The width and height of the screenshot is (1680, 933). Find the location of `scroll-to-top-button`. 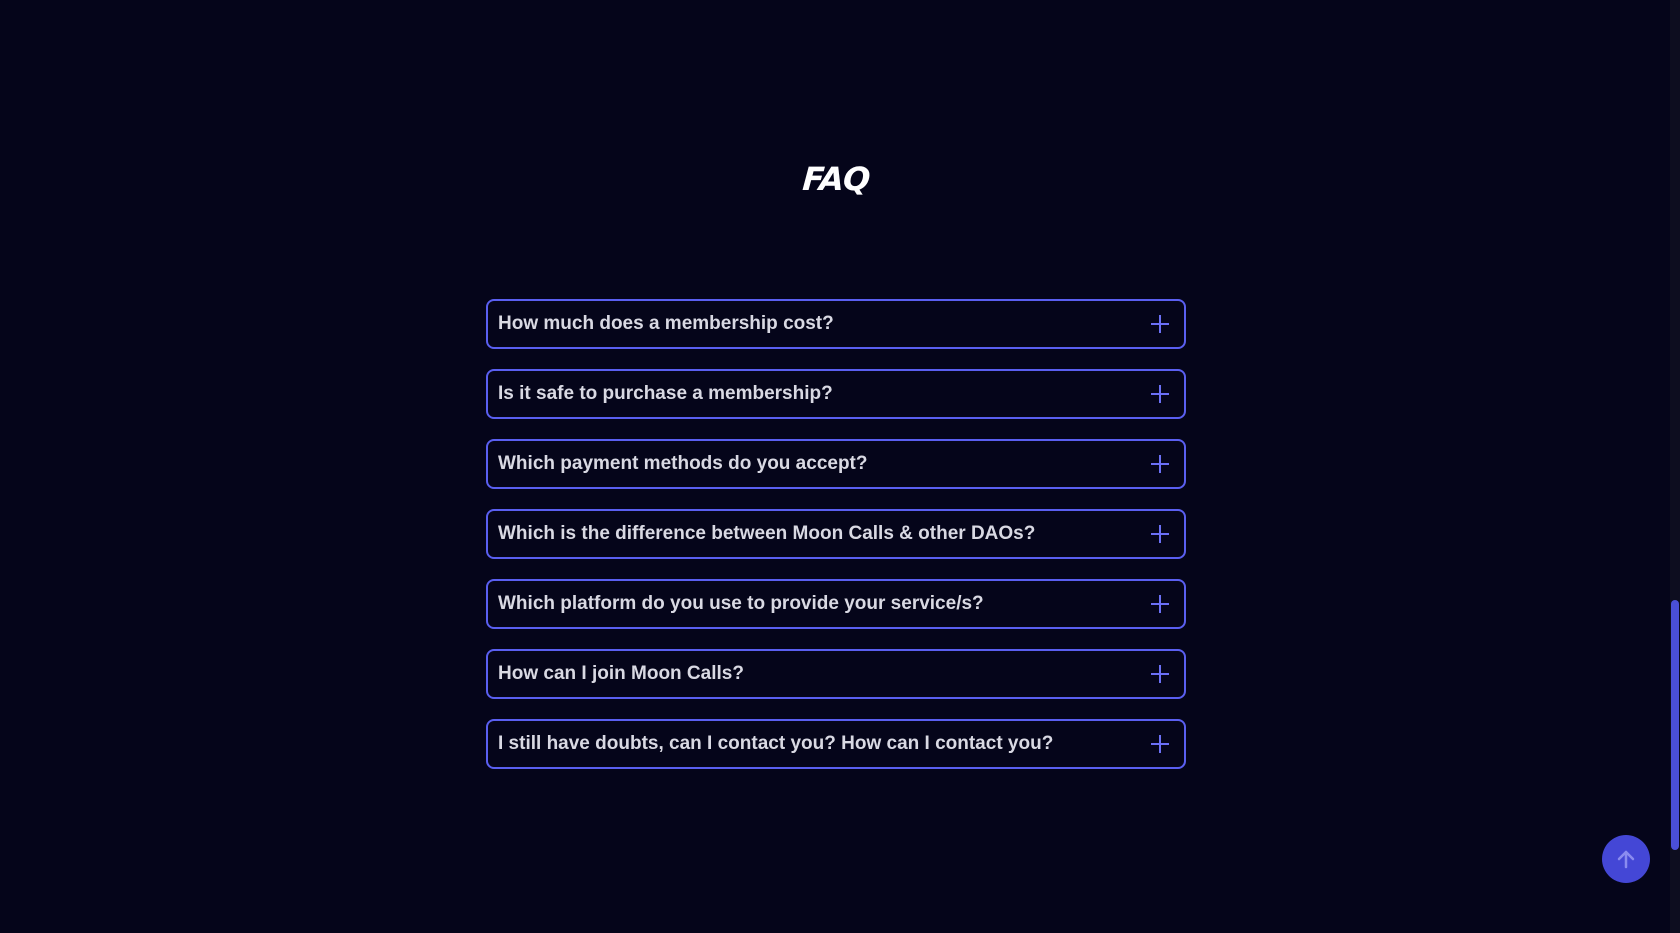

scroll-to-top-button is located at coordinates (1626, 859).